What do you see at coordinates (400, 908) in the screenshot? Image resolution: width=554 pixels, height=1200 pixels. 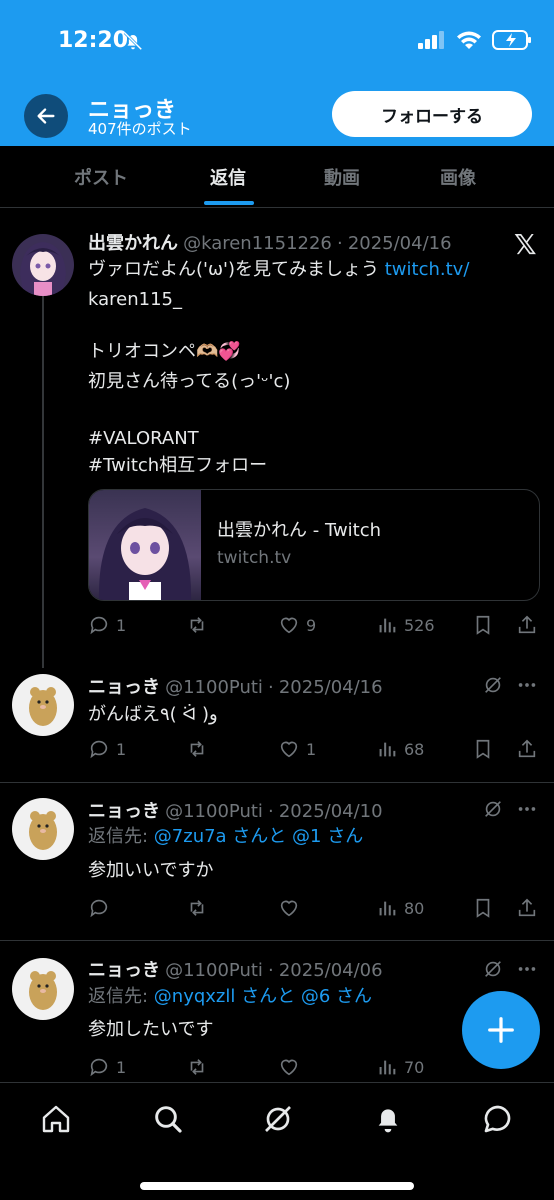 I see `views-button: 80` at bounding box center [400, 908].